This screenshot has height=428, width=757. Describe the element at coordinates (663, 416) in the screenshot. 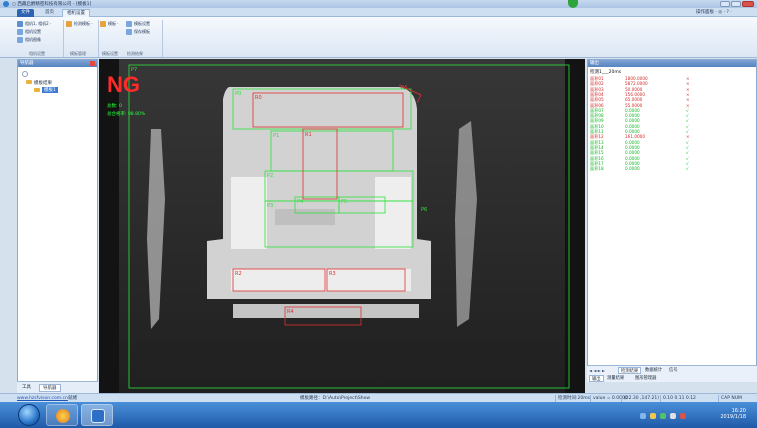

I see `tray-status-icon` at that location.